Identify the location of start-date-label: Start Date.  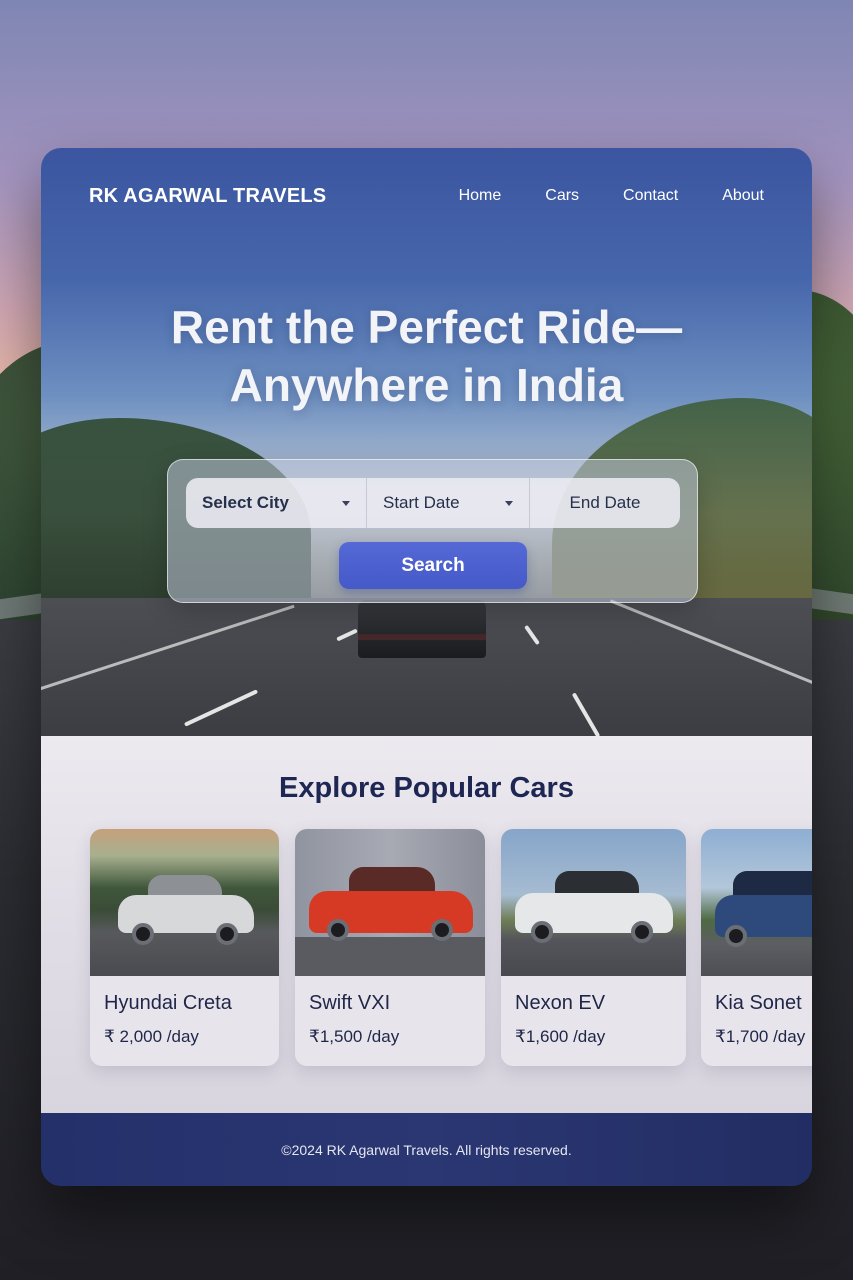
(421, 502).